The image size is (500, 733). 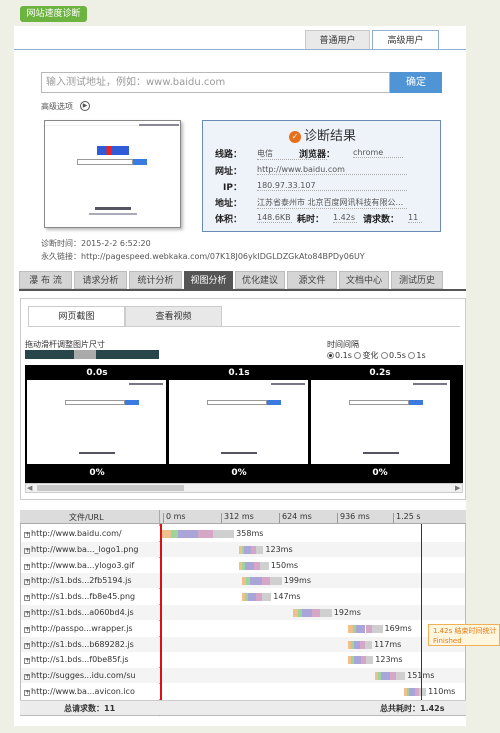 What do you see at coordinates (337, 40) in the screenshot?
I see `tab-normal-user: 普通用户` at bounding box center [337, 40].